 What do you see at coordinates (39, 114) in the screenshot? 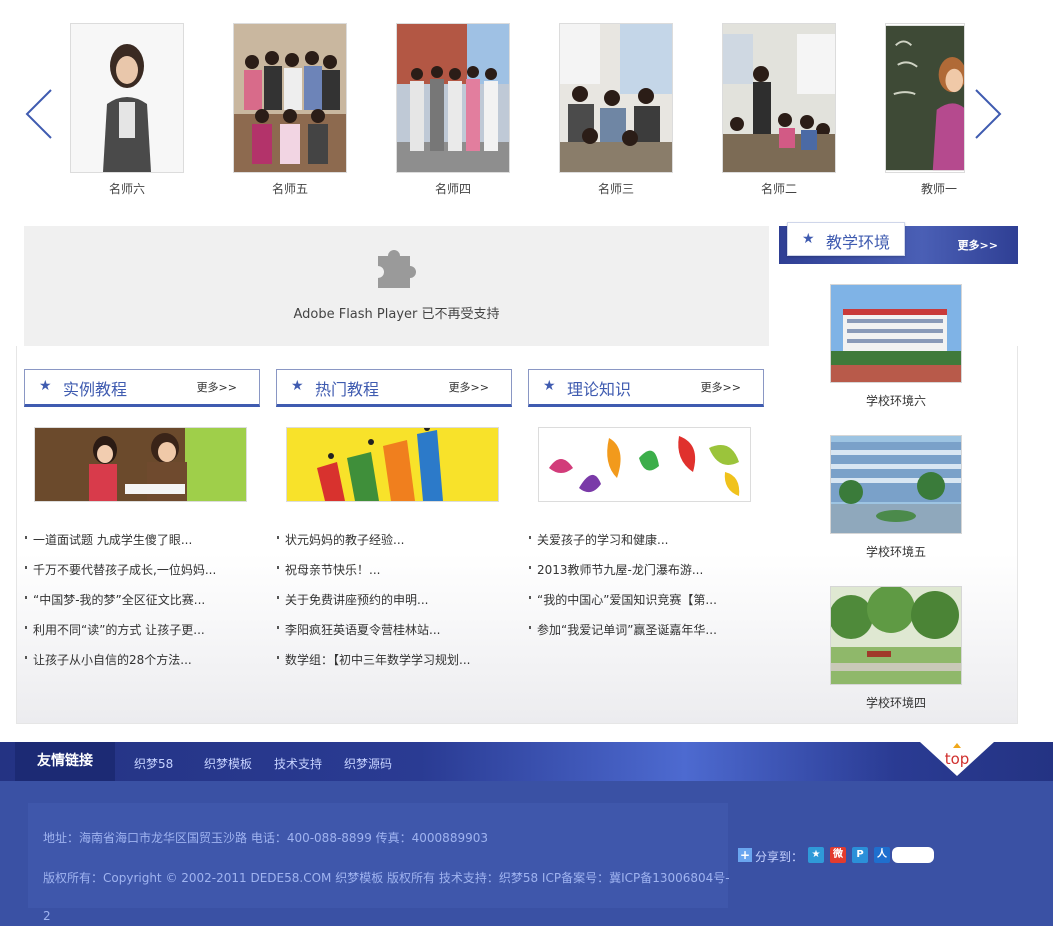
I see `carousel-prev-arrow-icon` at bounding box center [39, 114].